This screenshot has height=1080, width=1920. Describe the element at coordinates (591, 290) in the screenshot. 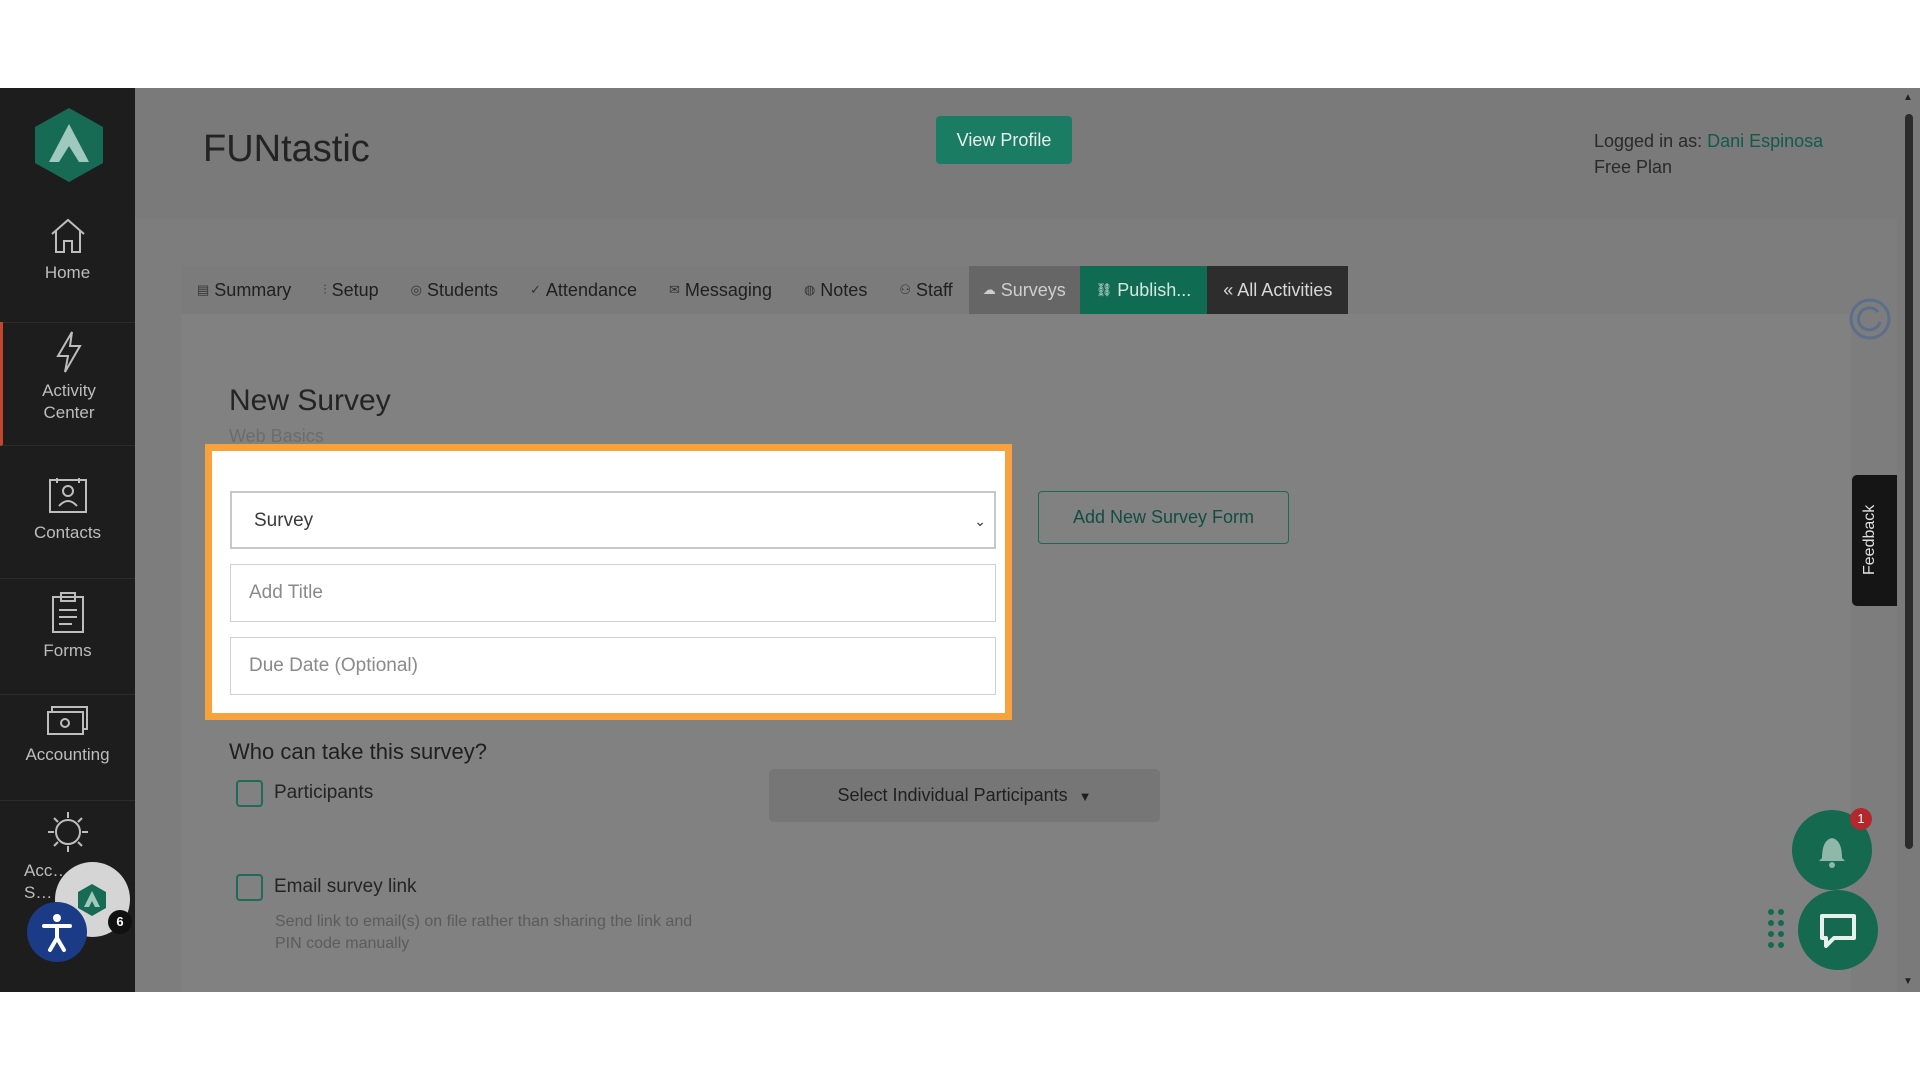

I see `tab-label: Attendance` at that location.